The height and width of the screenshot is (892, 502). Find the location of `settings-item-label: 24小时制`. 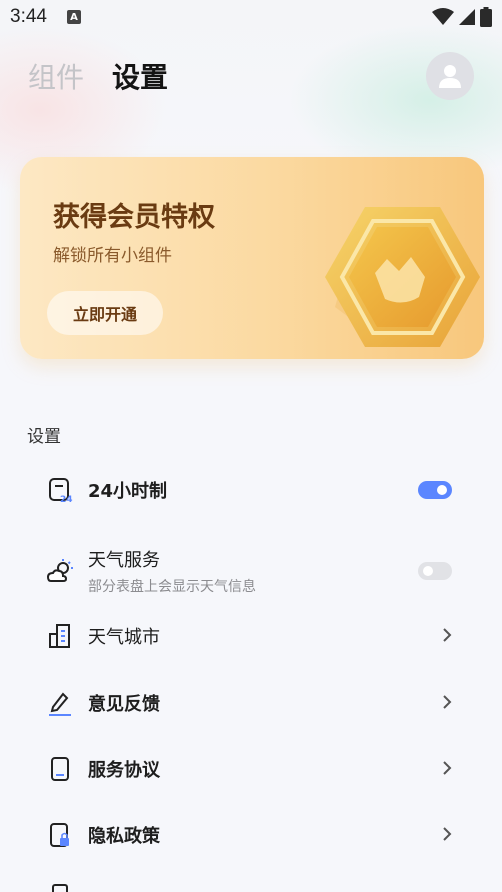

settings-item-label: 24小时制 is located at coordinates (128, 491).